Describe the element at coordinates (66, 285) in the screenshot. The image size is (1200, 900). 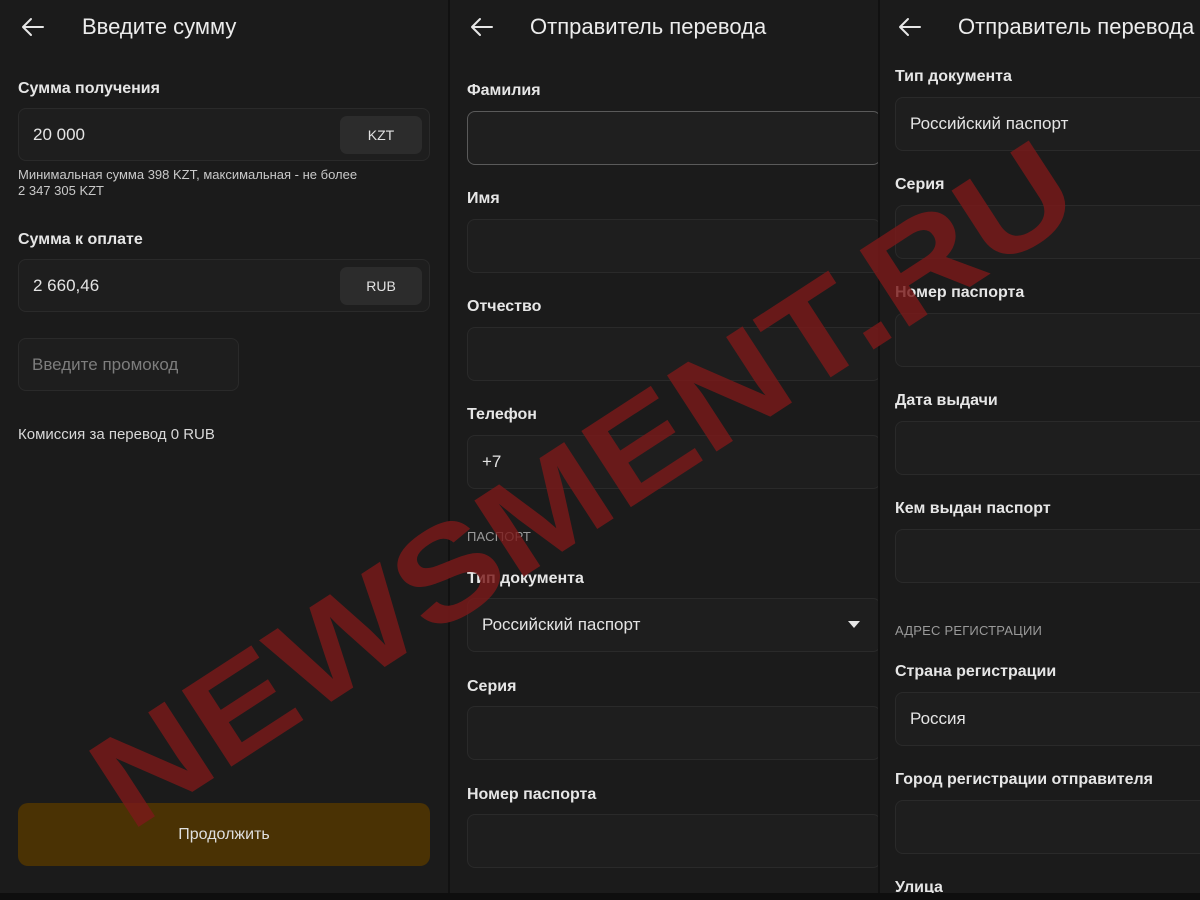
I see `pay-amount-value: 2 660,46` at that location.